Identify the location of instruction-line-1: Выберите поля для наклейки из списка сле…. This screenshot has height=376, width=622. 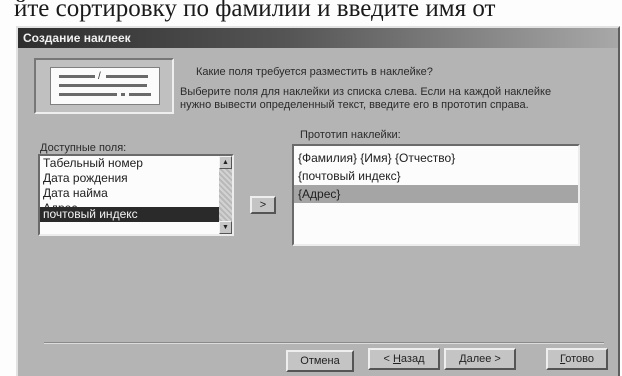
(366, 92).